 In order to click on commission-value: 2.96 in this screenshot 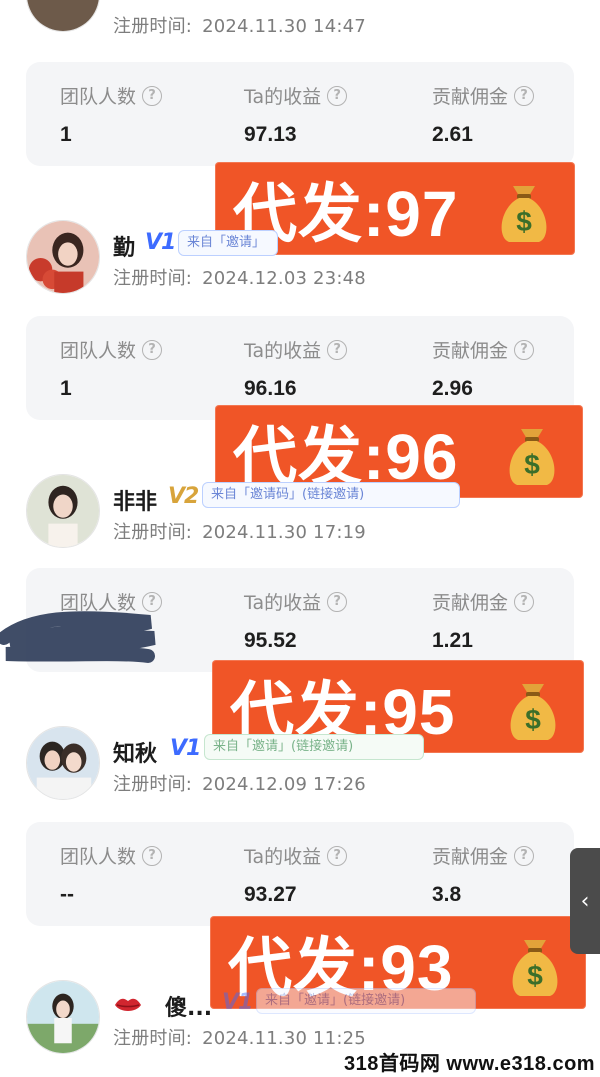, I will do `click(452, 388)`.